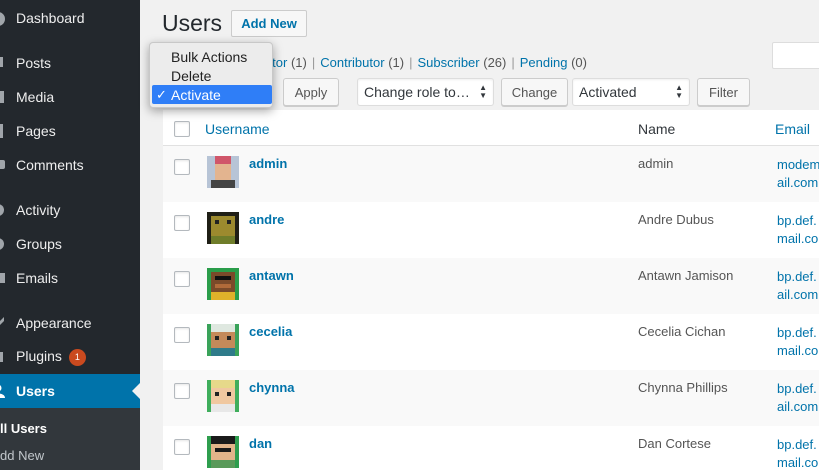  What do you see at coordinates (579, 62) in the screenshot?
I see `pending-count: (0)` at bounding box center [579, 62].